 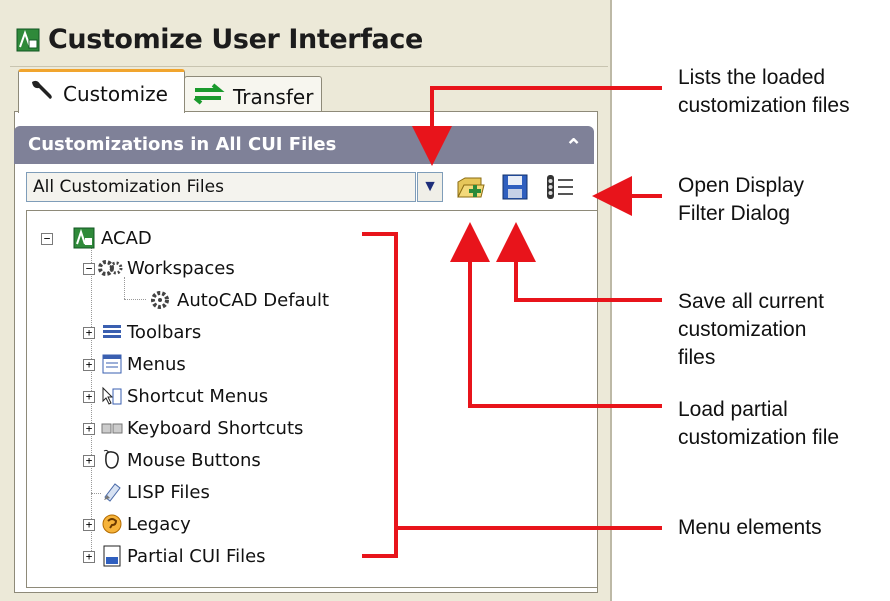 I want to click on arrow-lists-loaded, so click(x=537, y=126).